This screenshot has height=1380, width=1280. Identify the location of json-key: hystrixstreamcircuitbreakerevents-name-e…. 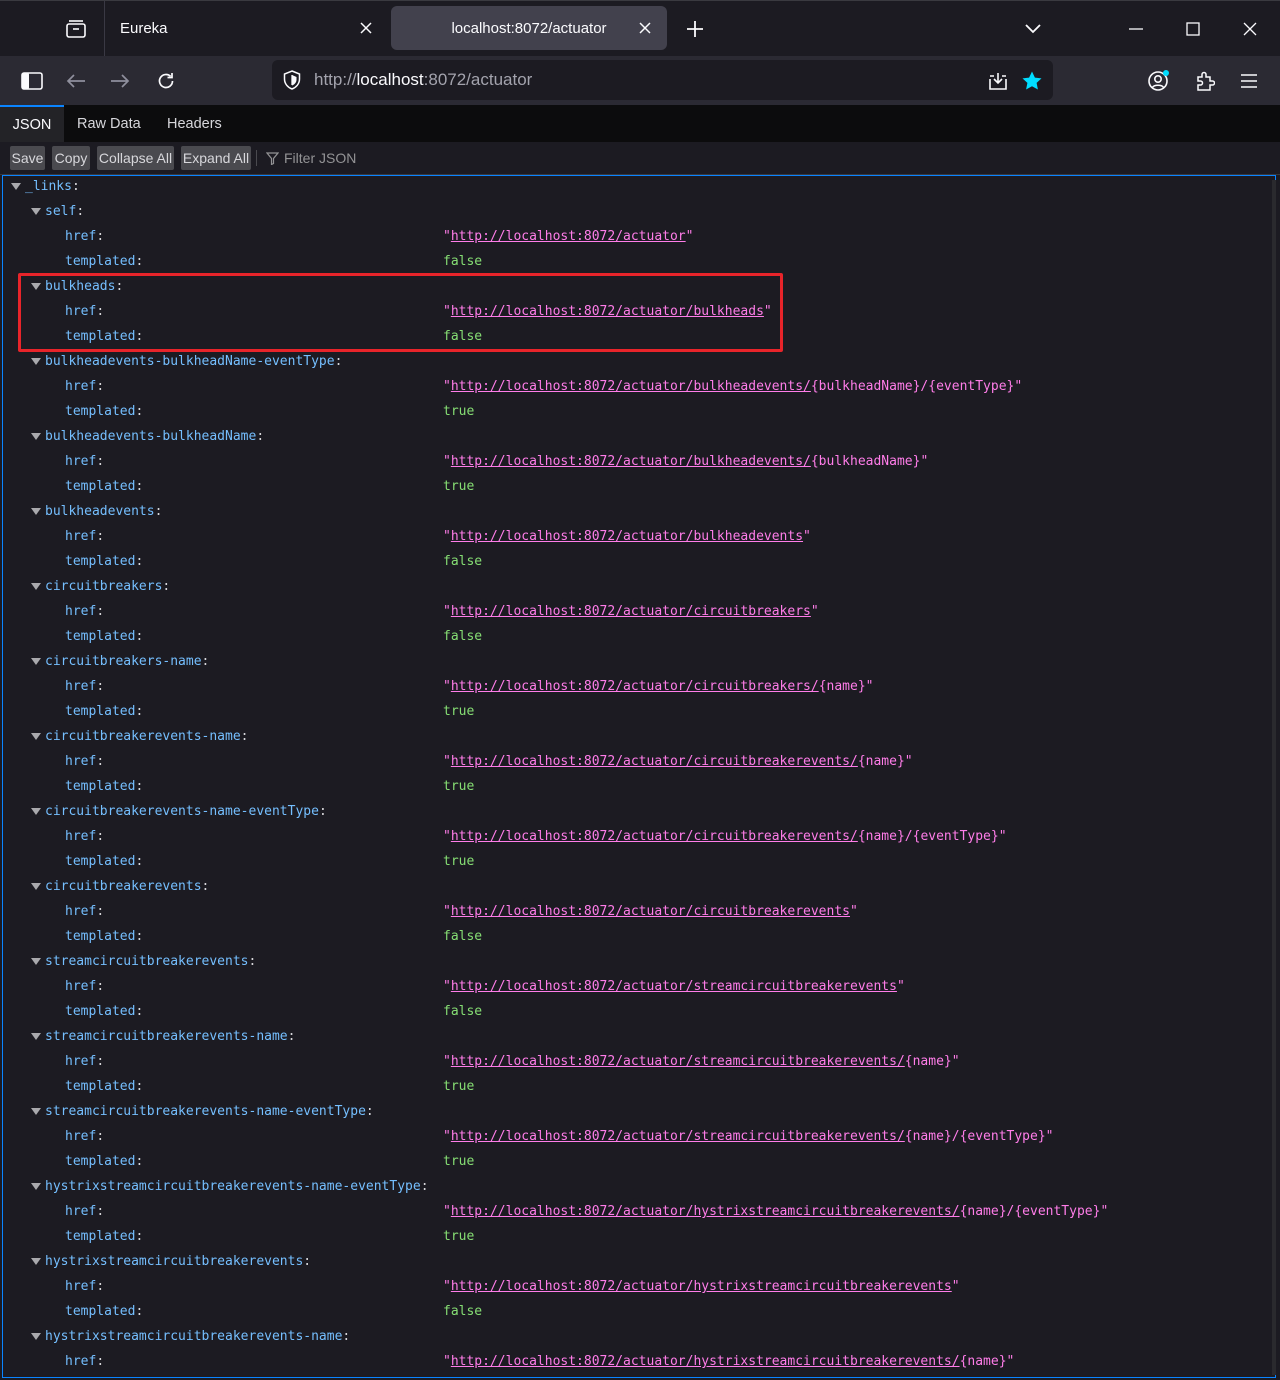
(237, 1186).